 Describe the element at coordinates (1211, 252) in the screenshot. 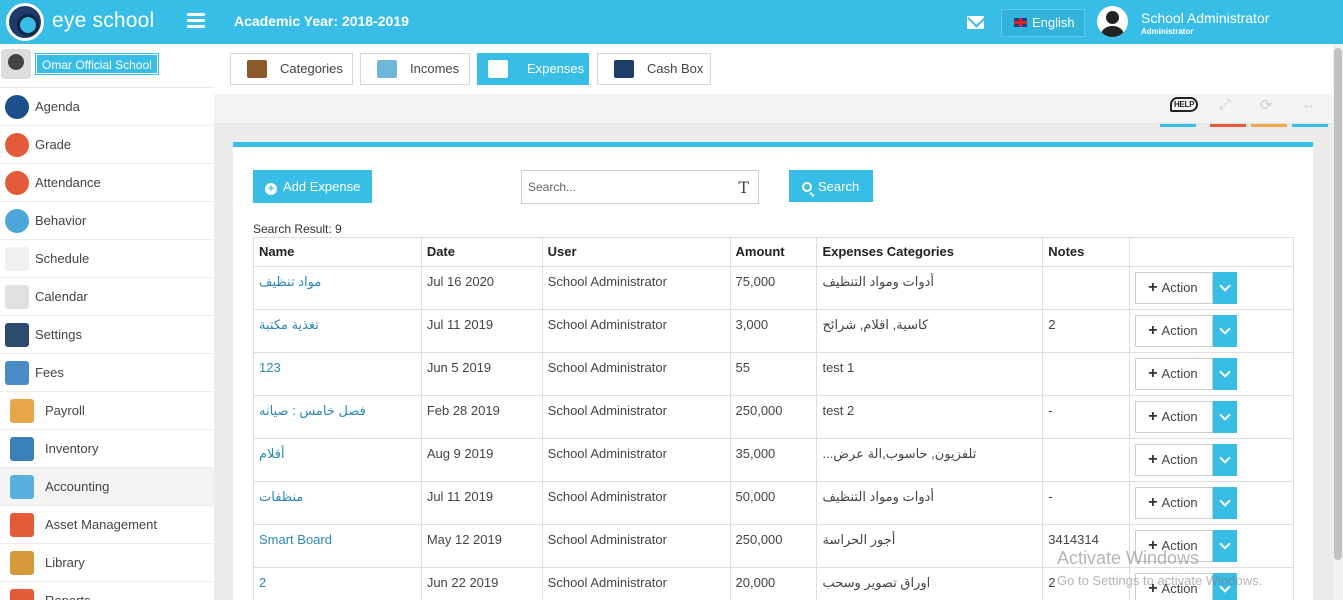

I see `column-header-actions` at that location.